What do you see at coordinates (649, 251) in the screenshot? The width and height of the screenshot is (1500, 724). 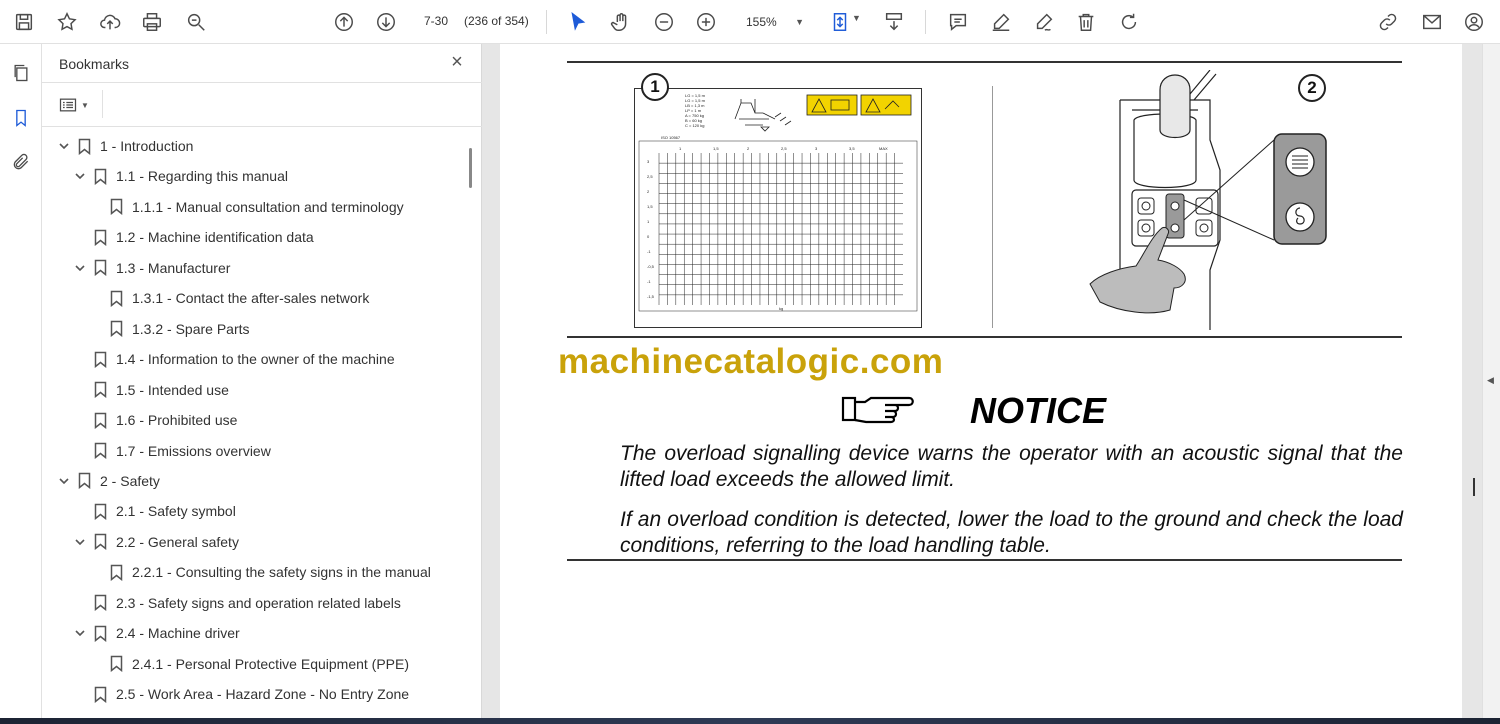 I see `chart-row-label: -1` at bounding box center [649, 251].